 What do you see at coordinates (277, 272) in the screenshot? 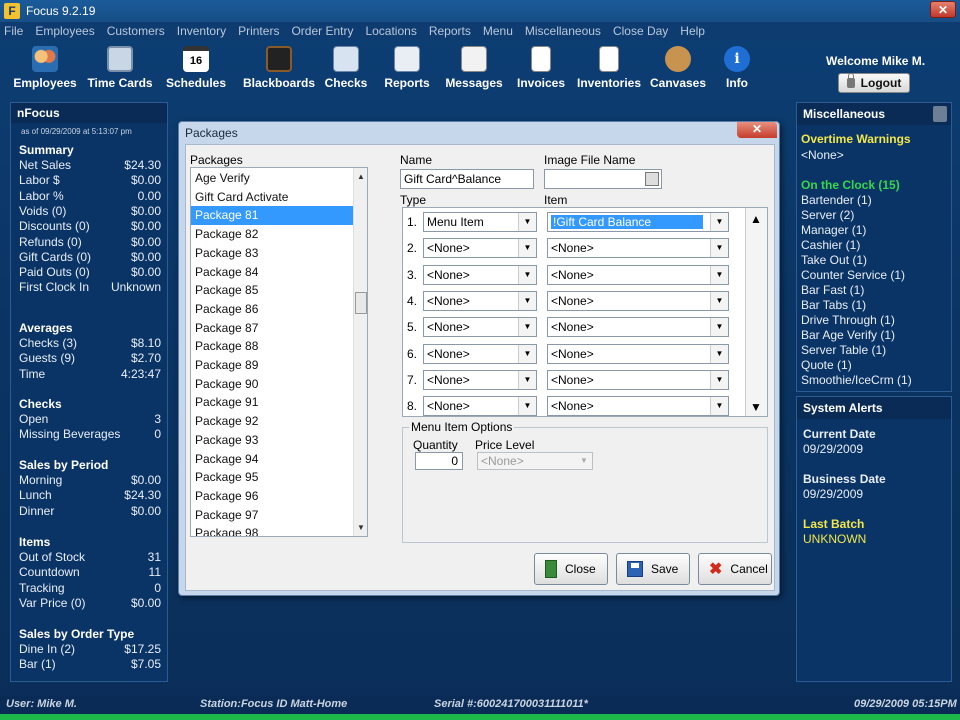
I see `package-list-item: Package 84` at bounding box center [277, 272].